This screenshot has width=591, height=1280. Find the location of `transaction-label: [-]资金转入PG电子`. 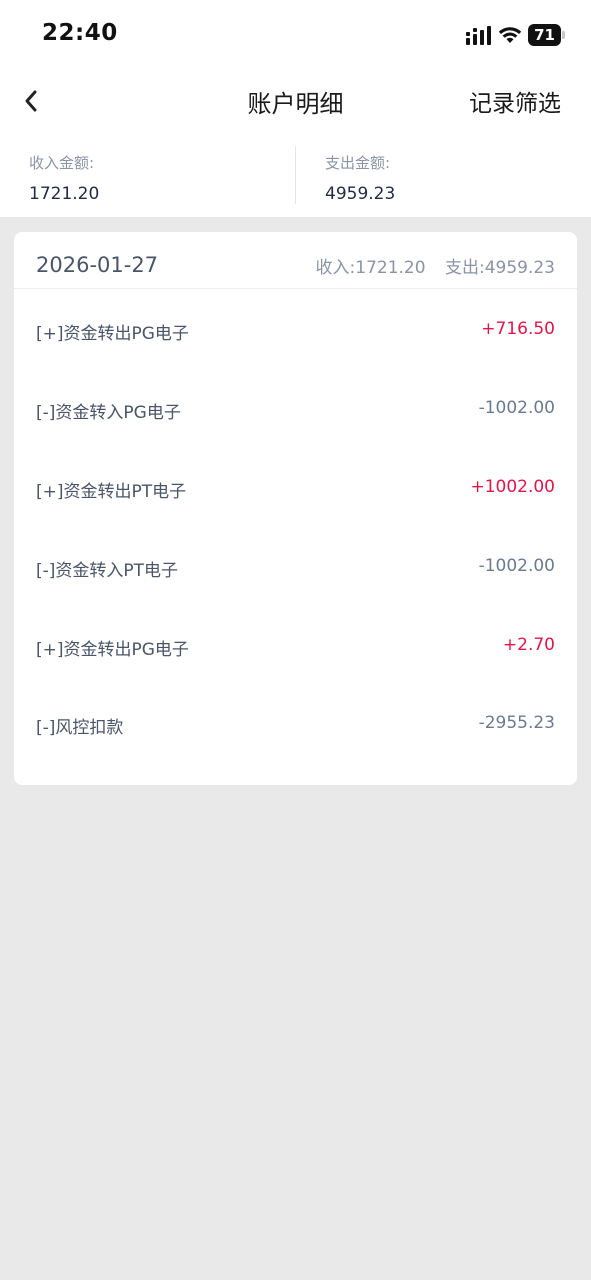

transaction-label: [-]资金转入PG电子 is located at coordinates (108, 413).